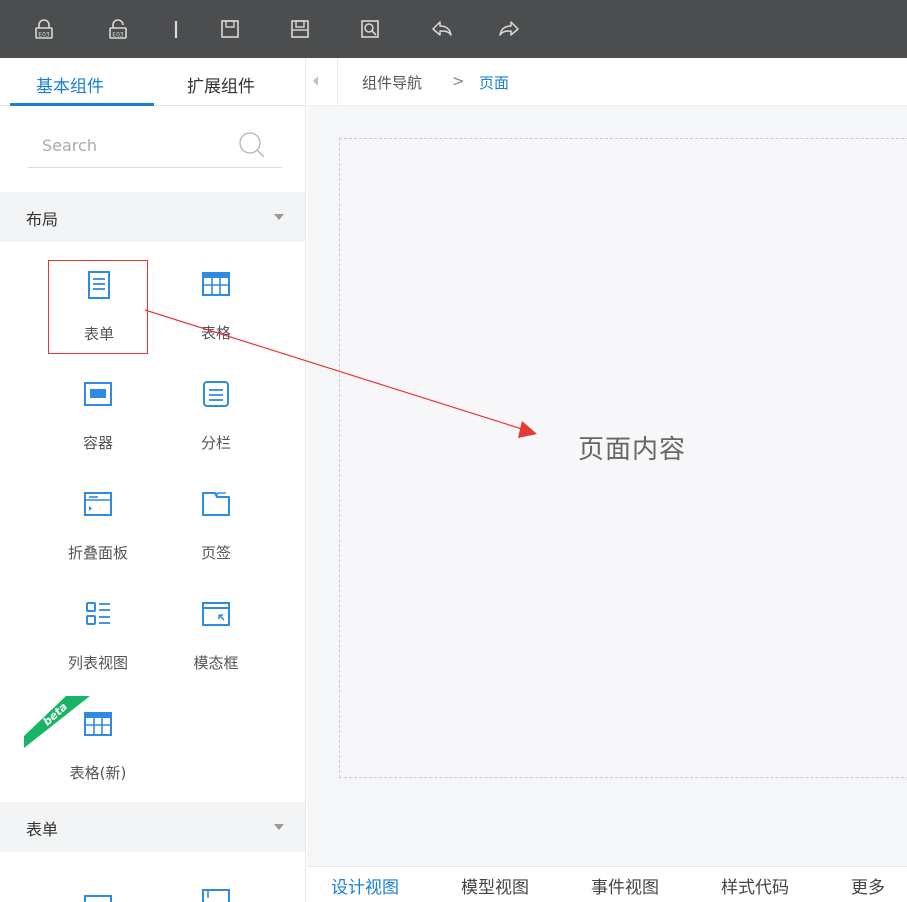 The height and width of the screenshot is (902, 907). What do you see at coordinates (98, 307) in the screenshot?
I see `component-form: 表单` at bounding box center [98, 307].